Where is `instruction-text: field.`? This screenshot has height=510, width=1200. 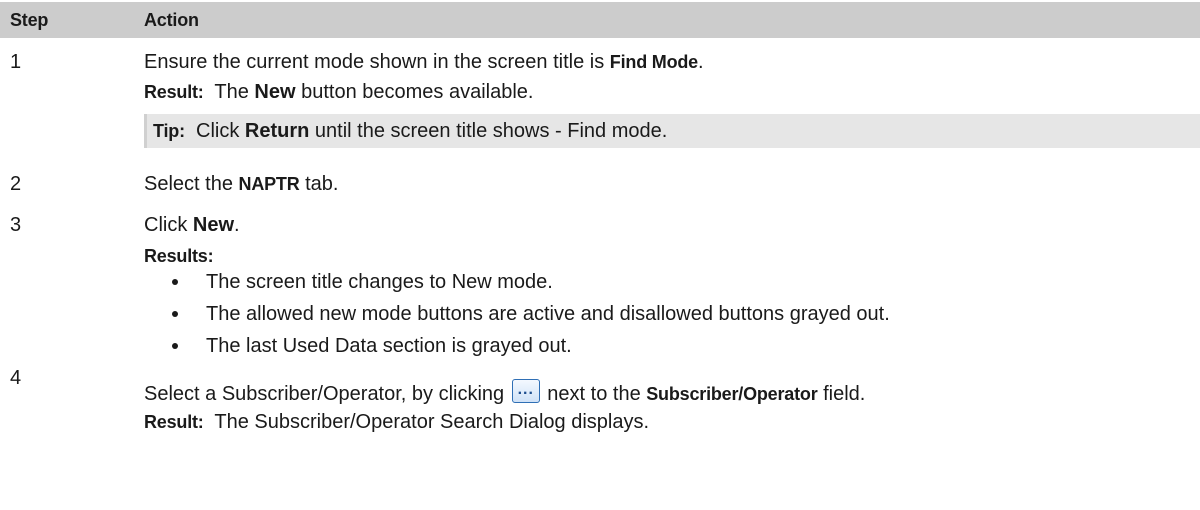
instruction-text: field. is located at coordinates (841, 394).